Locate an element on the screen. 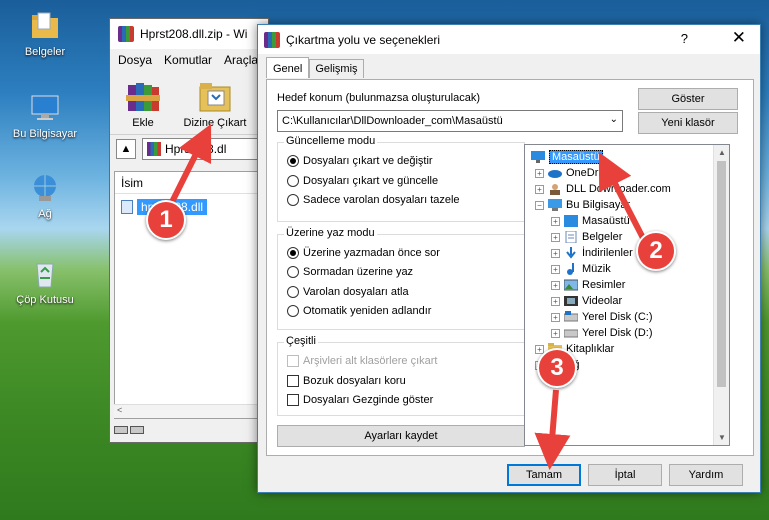  tree-item-onedrive: + OneDrive is located at coordinates (573, 173).